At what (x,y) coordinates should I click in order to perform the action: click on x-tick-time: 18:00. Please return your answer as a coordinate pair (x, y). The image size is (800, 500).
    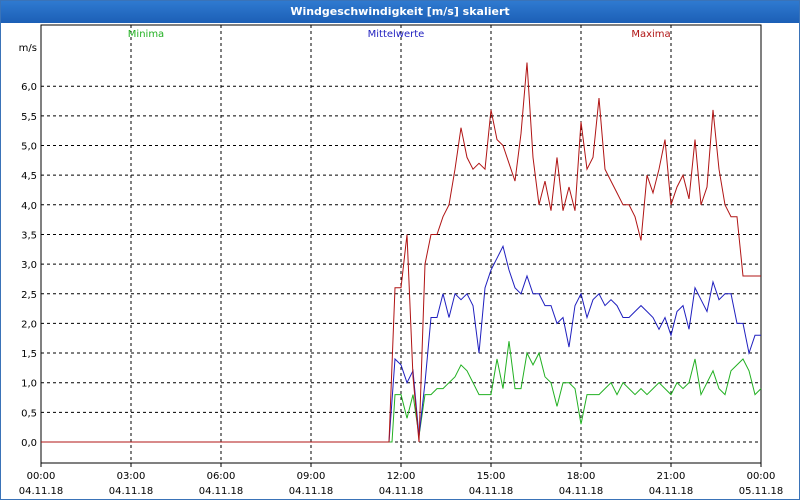
    Looking at the image, I should click on (581, 476).